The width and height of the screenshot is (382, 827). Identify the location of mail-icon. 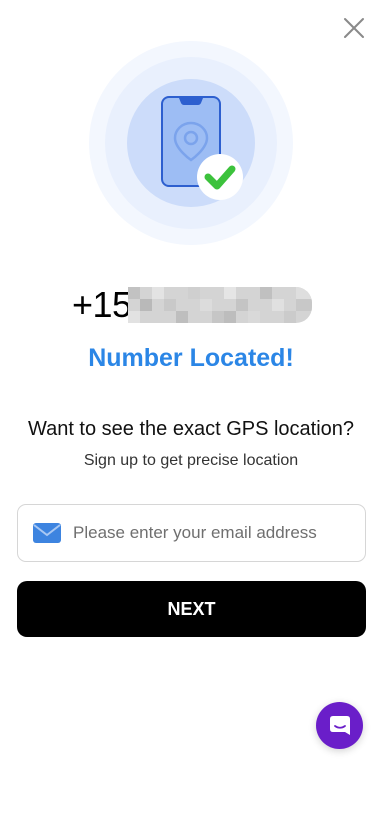
(47, 533).